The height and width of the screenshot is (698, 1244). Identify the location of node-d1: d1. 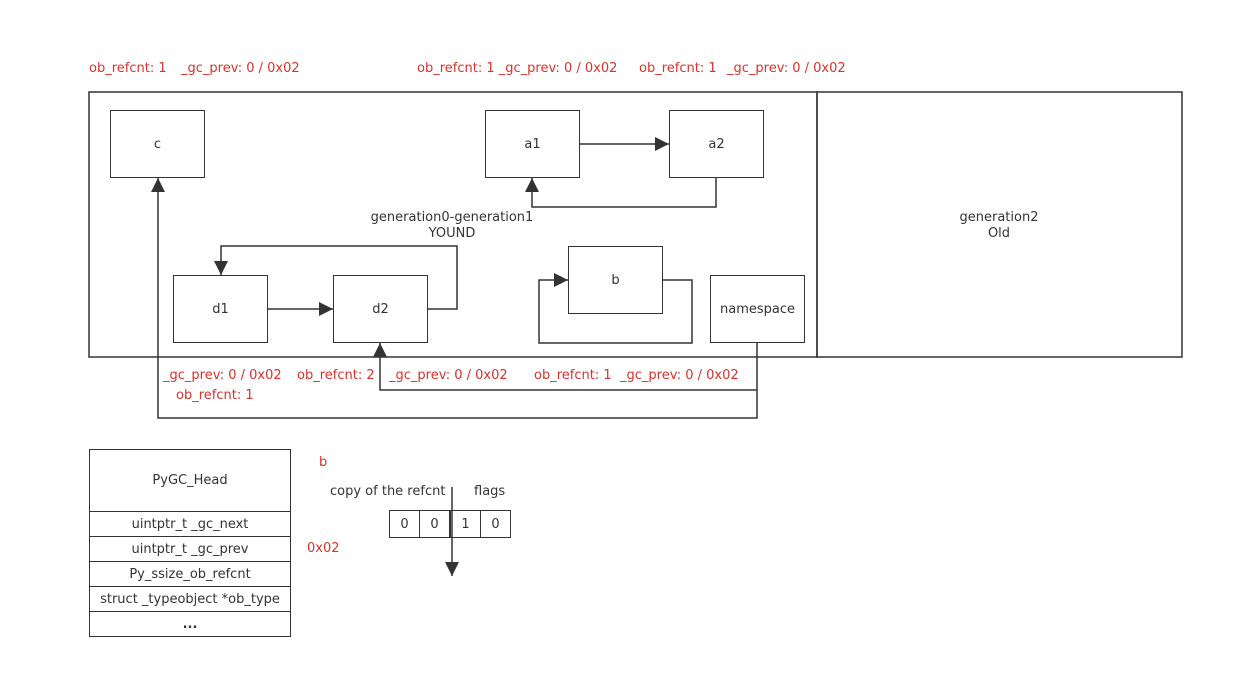
(220, 309).